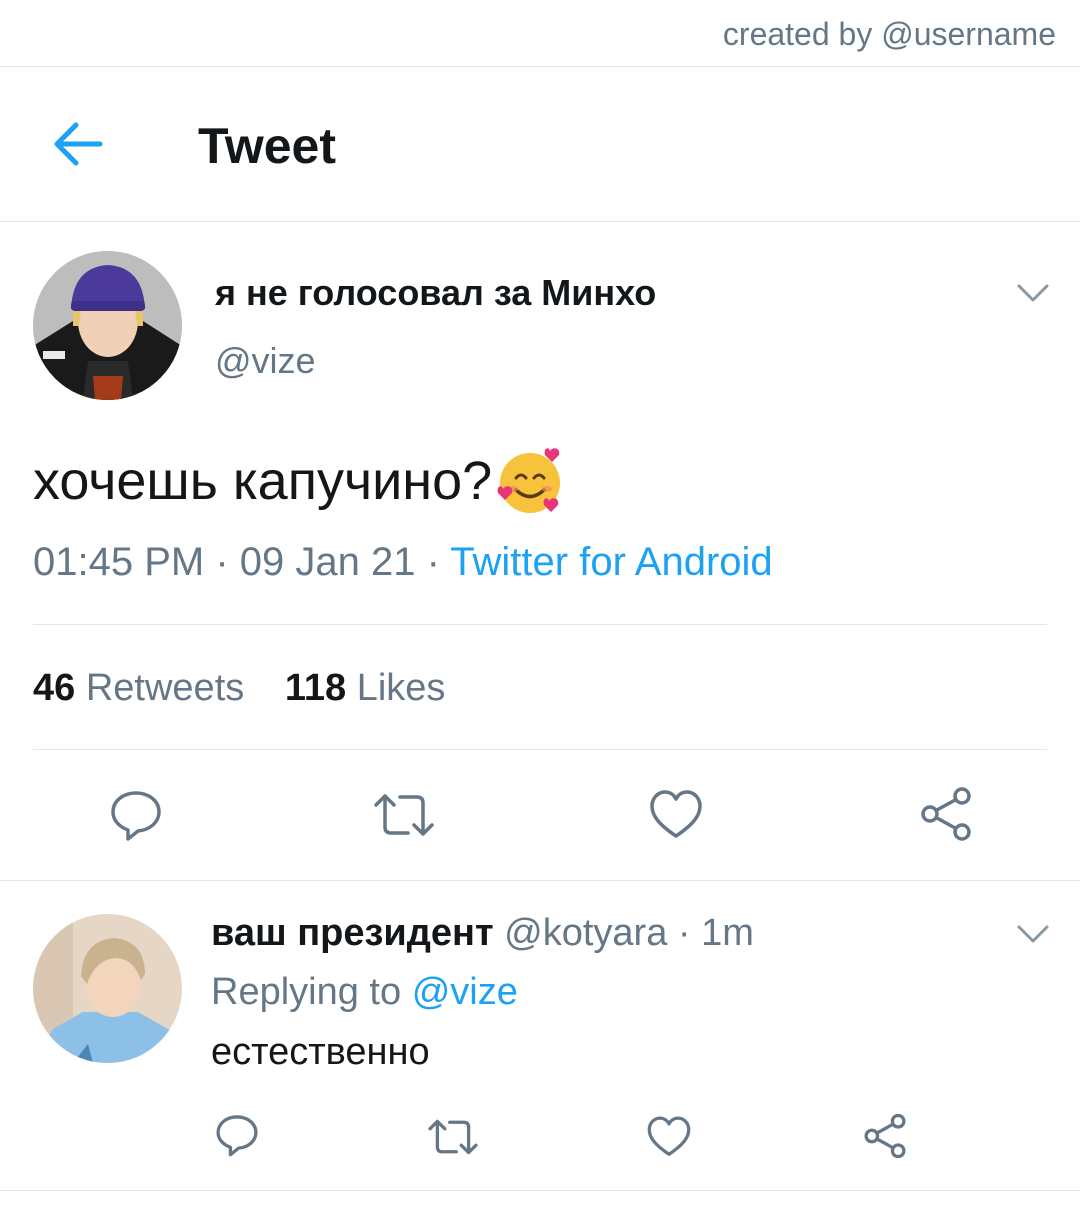 The image size is (1080, 1208). Describe the element at coordinates (263, 481) in the screenshot. I see `tweet-body: хочешь капучино?` at that location.